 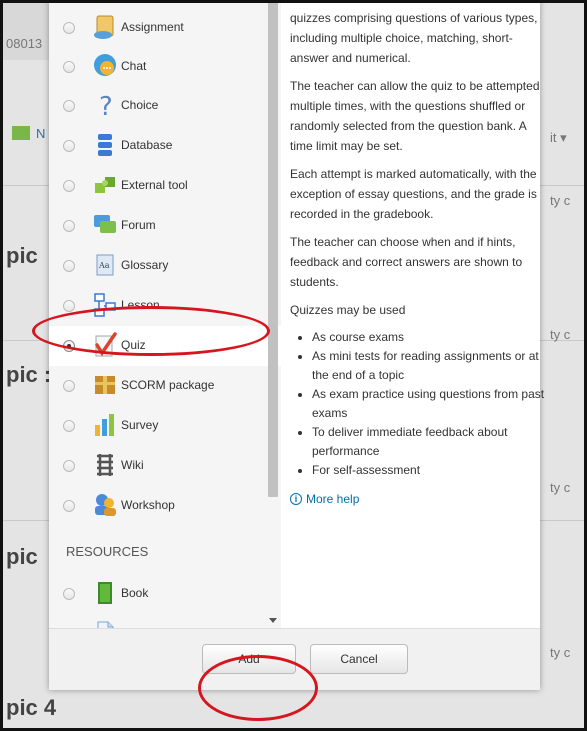 What do you see at coordinates (29, 374) in the screenshot?
I see `bg-topic-heading: pic :` at bounding box center [29, 374].